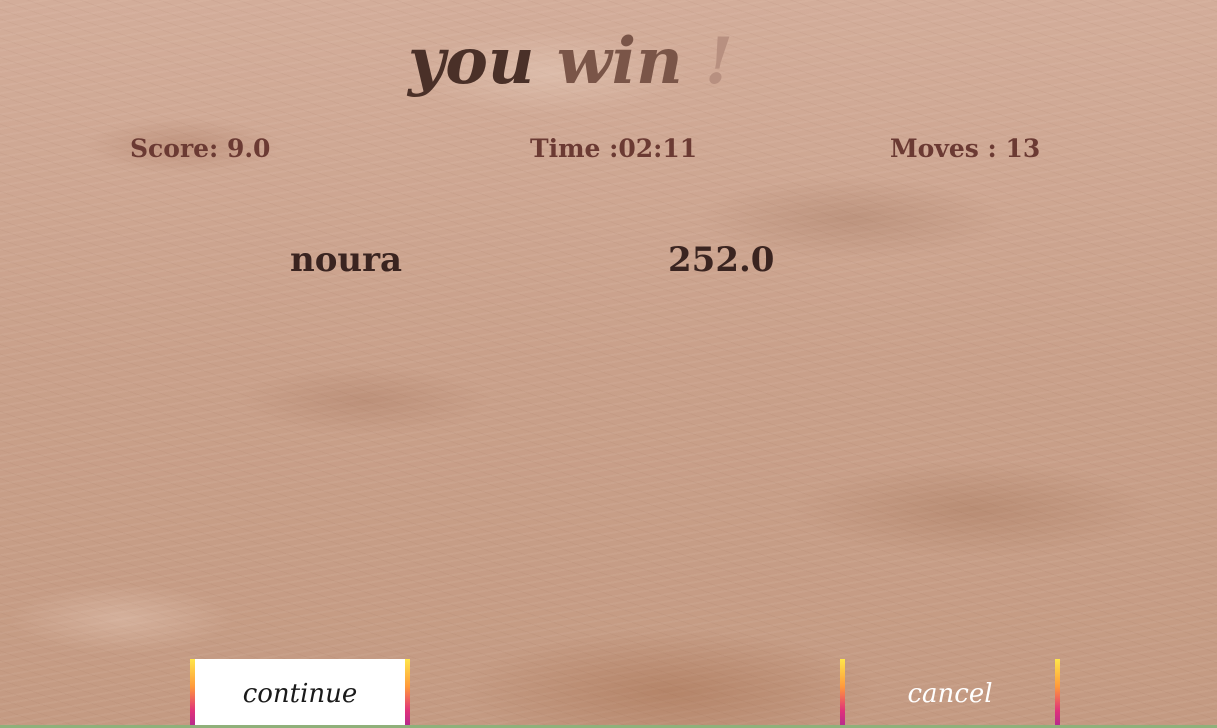 Image resolution: width=1217 pixels, height=728 pixels. I want to click on score-stat: Score: 9.0, so click(200, 148).